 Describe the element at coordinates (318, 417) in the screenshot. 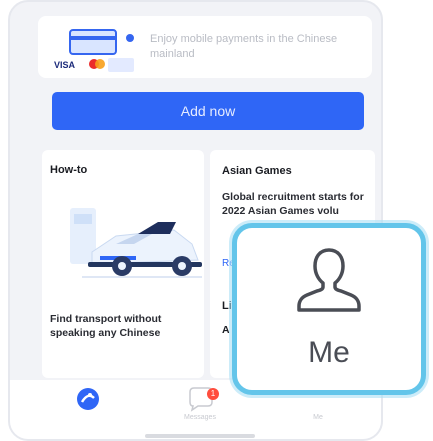

I see `me-small-label: Me` at that location.